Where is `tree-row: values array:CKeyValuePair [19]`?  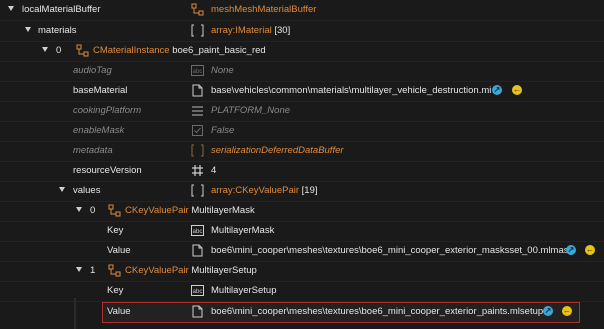 tree-row: values array:CKeyValuePair [19] is located at coordinates (302, 191).